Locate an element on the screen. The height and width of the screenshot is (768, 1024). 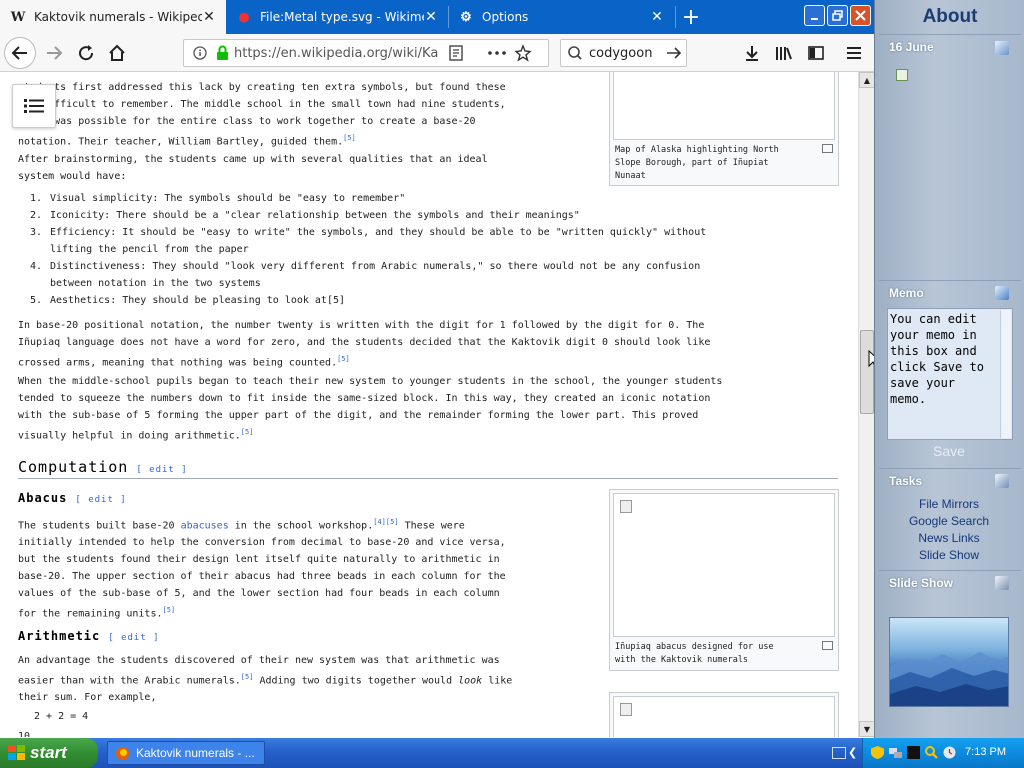
reload-button is located at coordinates (86, 53).